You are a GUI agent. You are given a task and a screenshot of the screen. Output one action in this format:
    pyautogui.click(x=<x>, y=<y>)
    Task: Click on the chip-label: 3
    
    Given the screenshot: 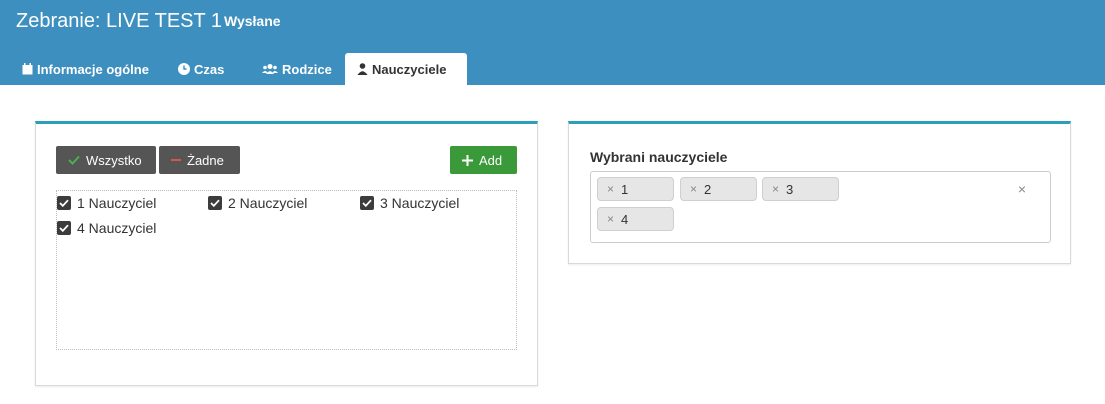 What is the action you would take?
    pyautogui.click(x=790, y=189)
    